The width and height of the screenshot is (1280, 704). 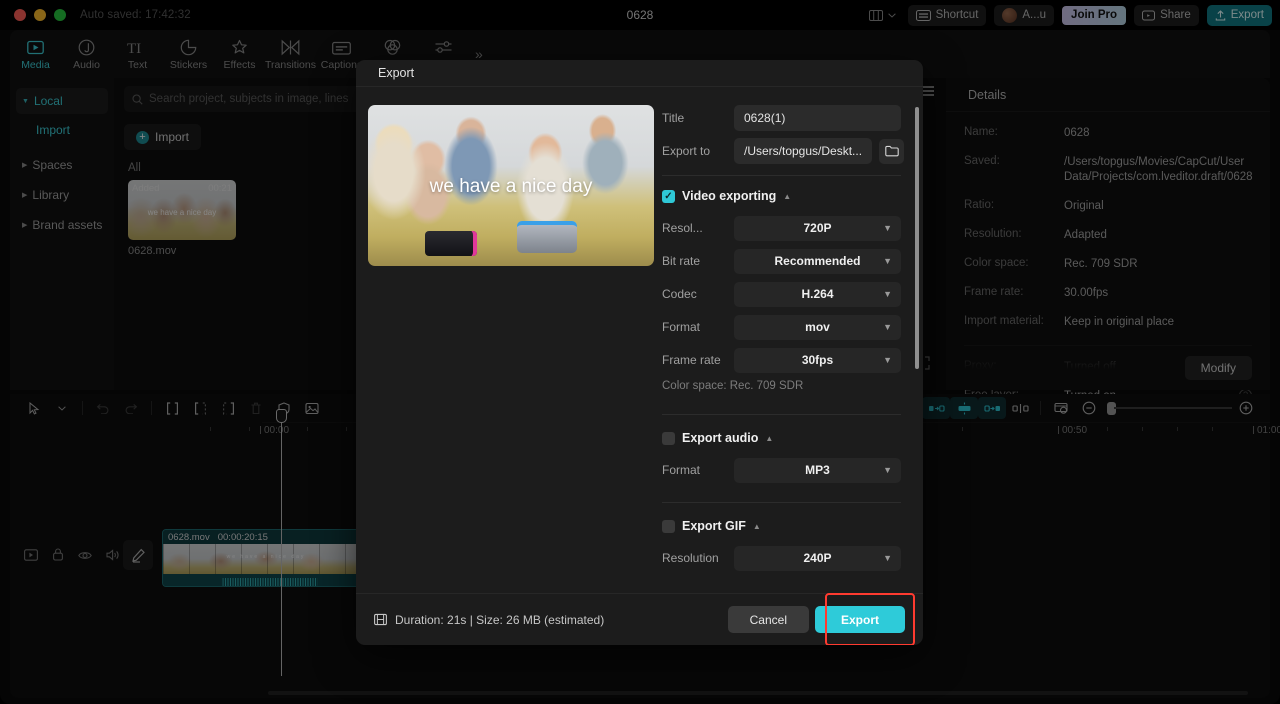 I want to click on format-value: mov, so click(x=817, y=327).